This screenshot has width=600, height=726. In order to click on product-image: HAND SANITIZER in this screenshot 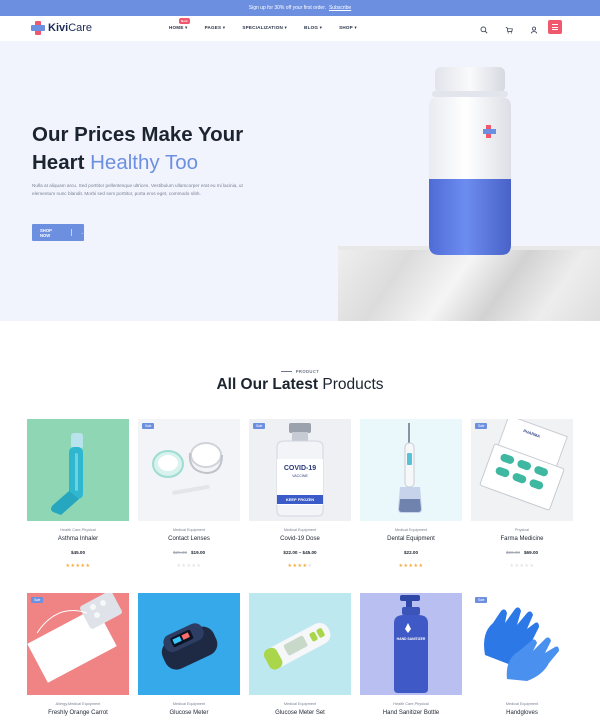, I will do `click(411, 644)`.